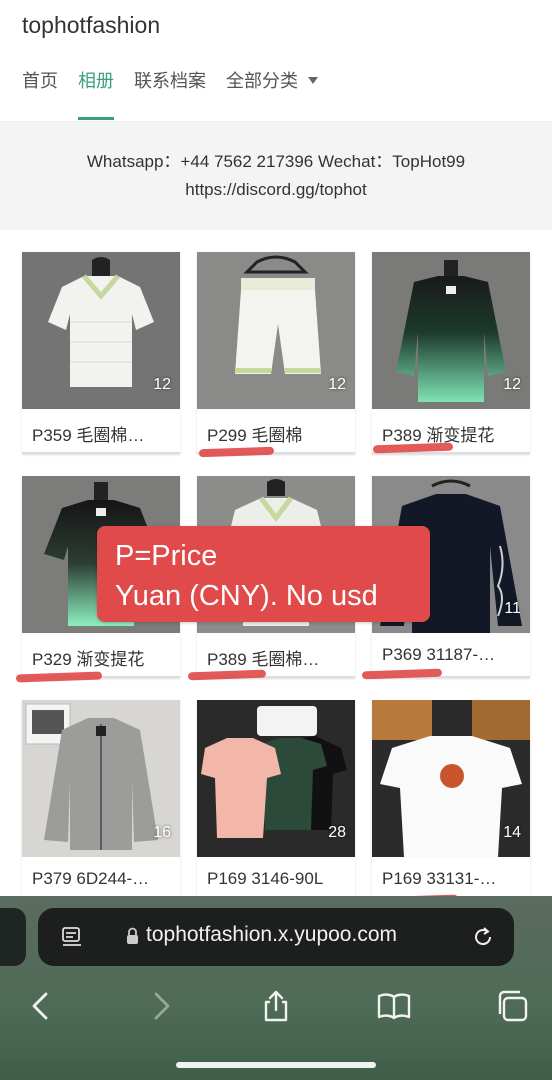  Describe the element at coordinates (276, 161) in the screenshot. I see `contact-line-phone: Whatsapp：+44 7562 217396 Wechat：TopHot99` at that location.